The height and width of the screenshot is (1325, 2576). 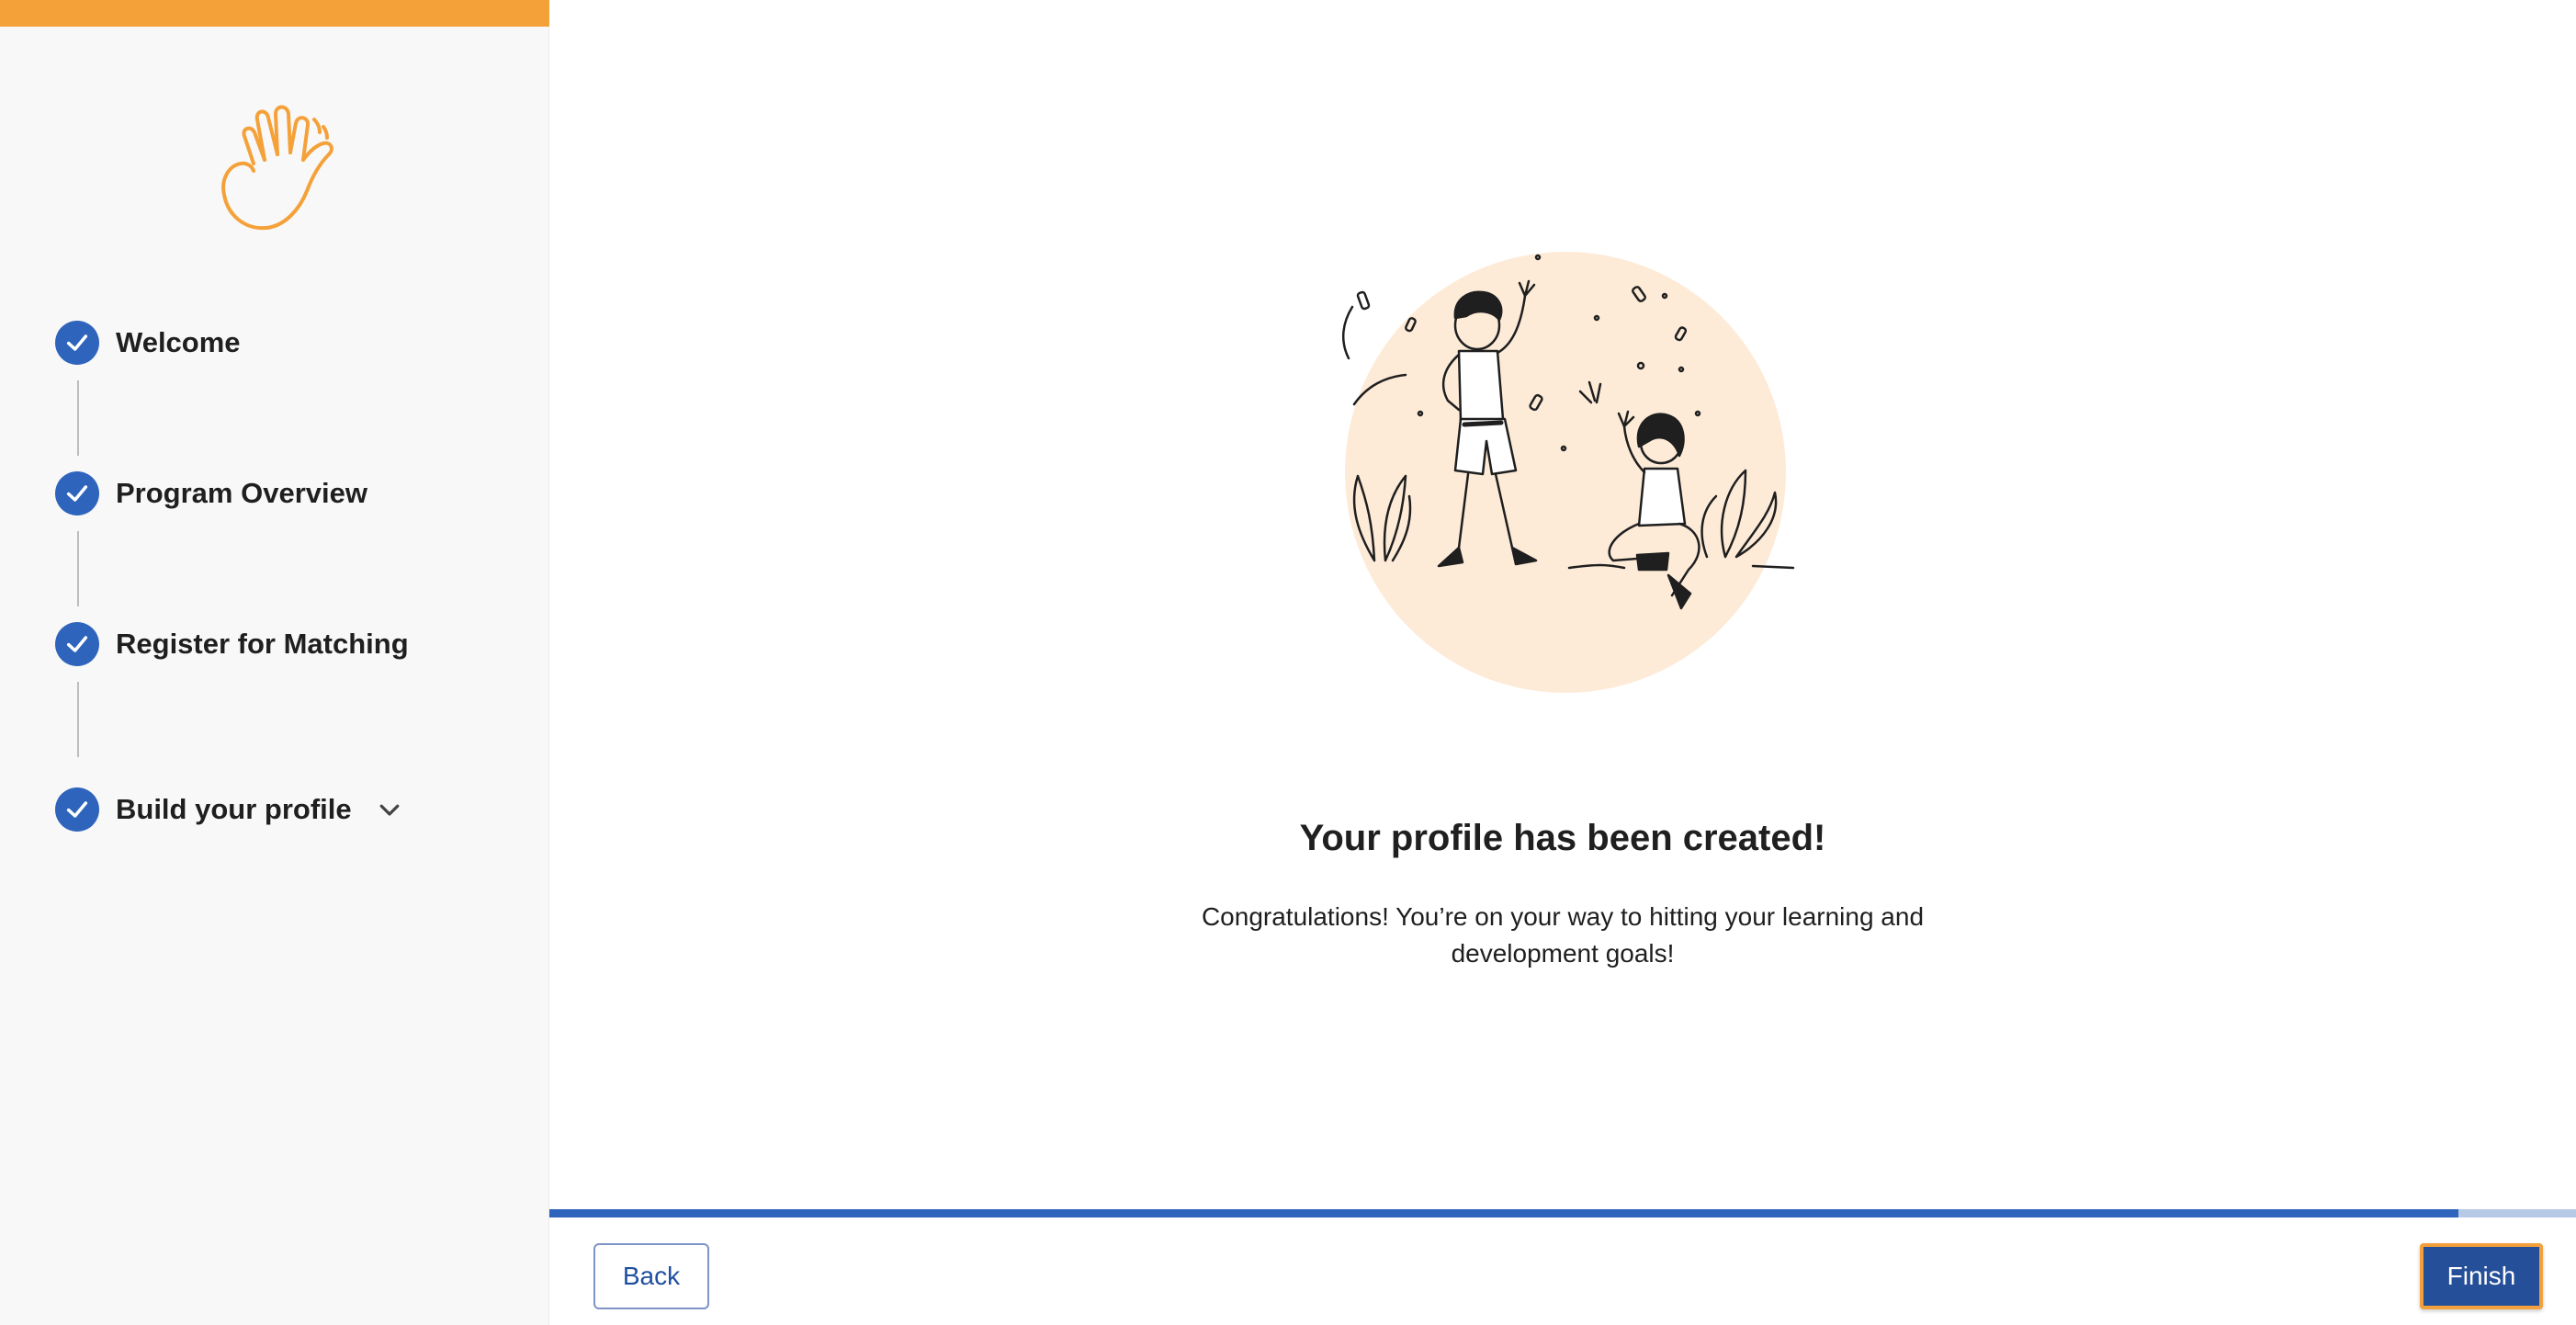 I want to click on step-register-for-matching: Register for Matching, so click(x=232, y=644).